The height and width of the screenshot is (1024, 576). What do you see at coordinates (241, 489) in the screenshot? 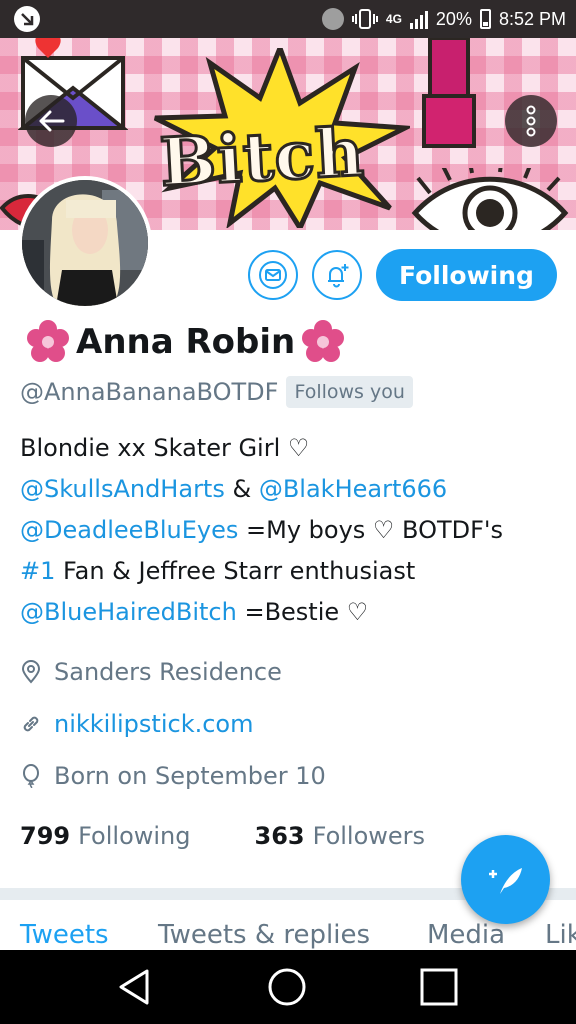
I see `bio-text: &` at bounding box center [241, 489].